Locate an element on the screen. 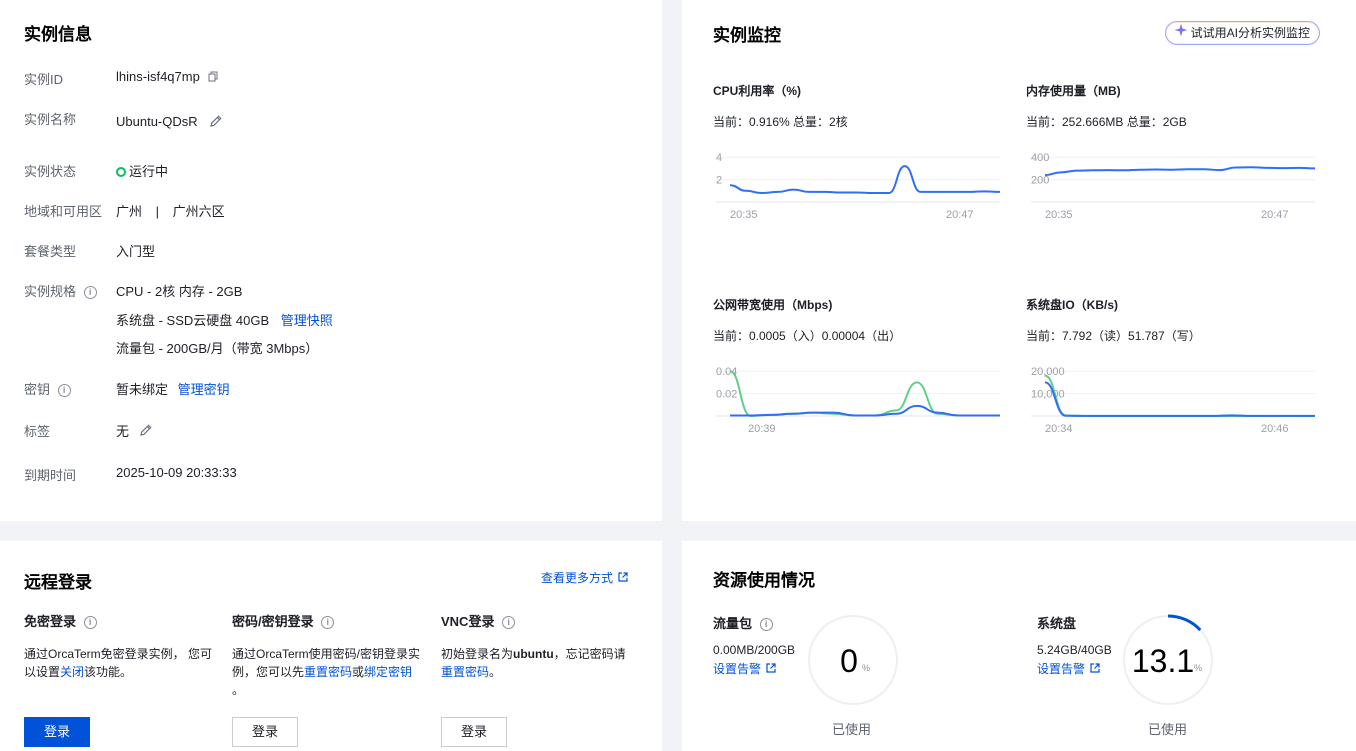 This screenshot has height=751, width=1356. memory-chart-current: 当前：252.666MB 总量：2GB is located at coordinates (1106, 122).